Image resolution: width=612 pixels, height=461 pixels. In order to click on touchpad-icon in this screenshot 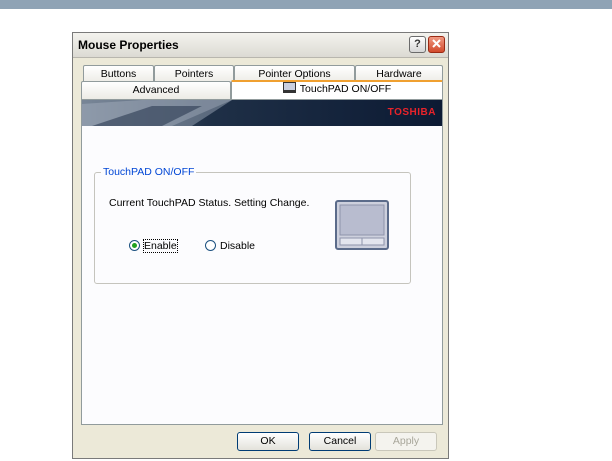, I will do `click(289, 87)`.